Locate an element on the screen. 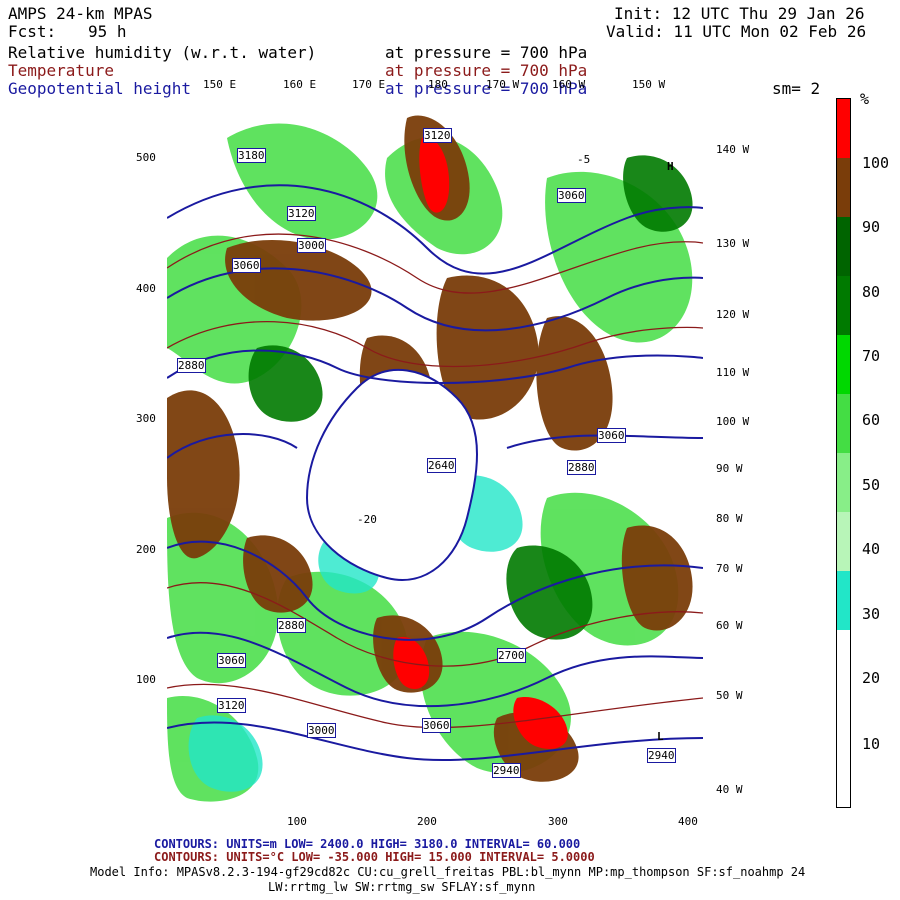 This screenshot has height=900, width=900. forecast-label: Fcst: is located at coordinates (32, 31).